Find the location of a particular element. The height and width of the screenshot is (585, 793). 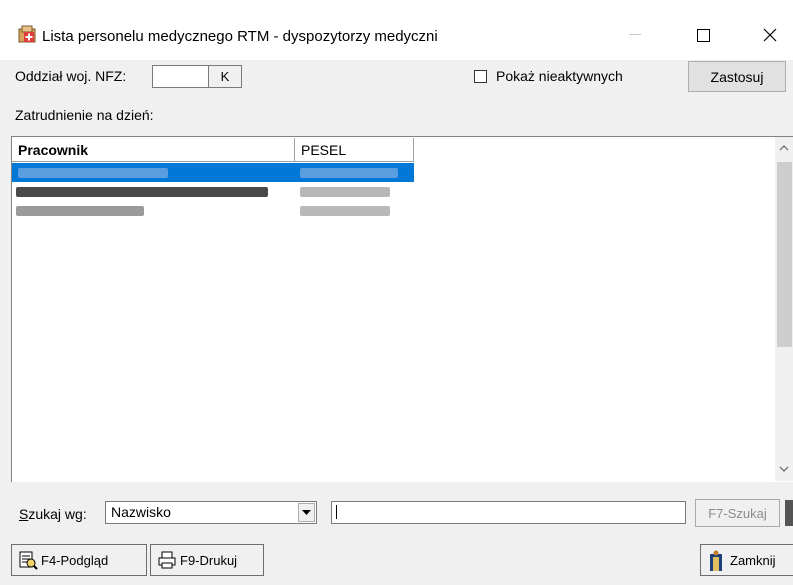

chevron-down-icon is located at coordinates (306, 512).